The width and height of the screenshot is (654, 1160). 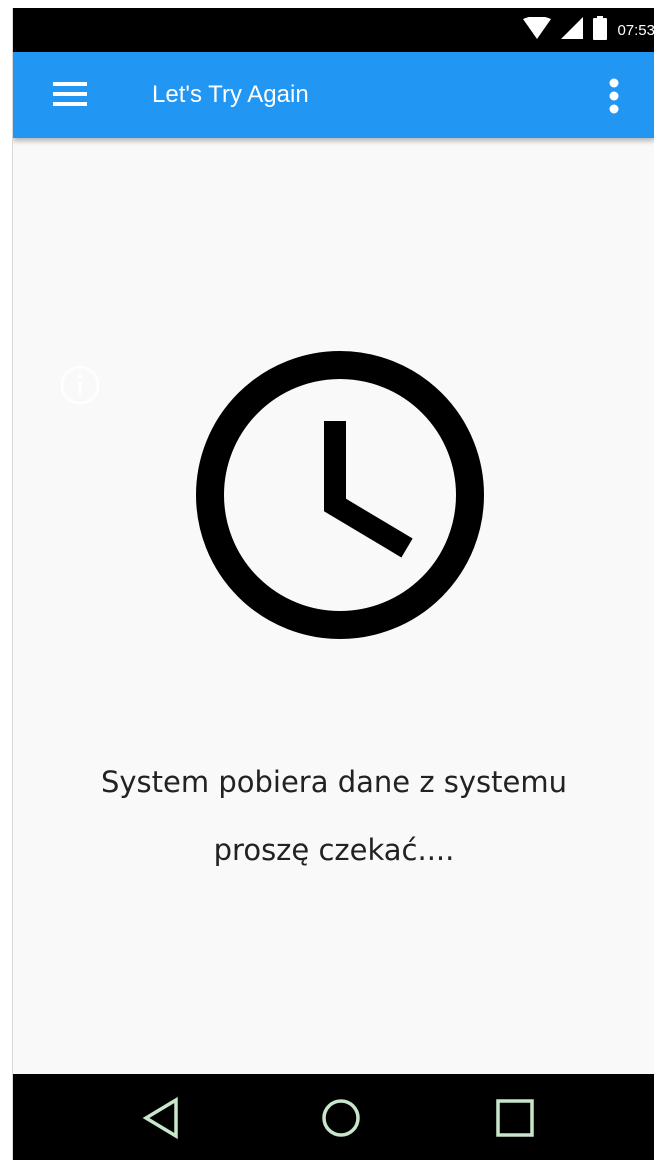 I want to click on back-icon, so click(x=162, y=1120).